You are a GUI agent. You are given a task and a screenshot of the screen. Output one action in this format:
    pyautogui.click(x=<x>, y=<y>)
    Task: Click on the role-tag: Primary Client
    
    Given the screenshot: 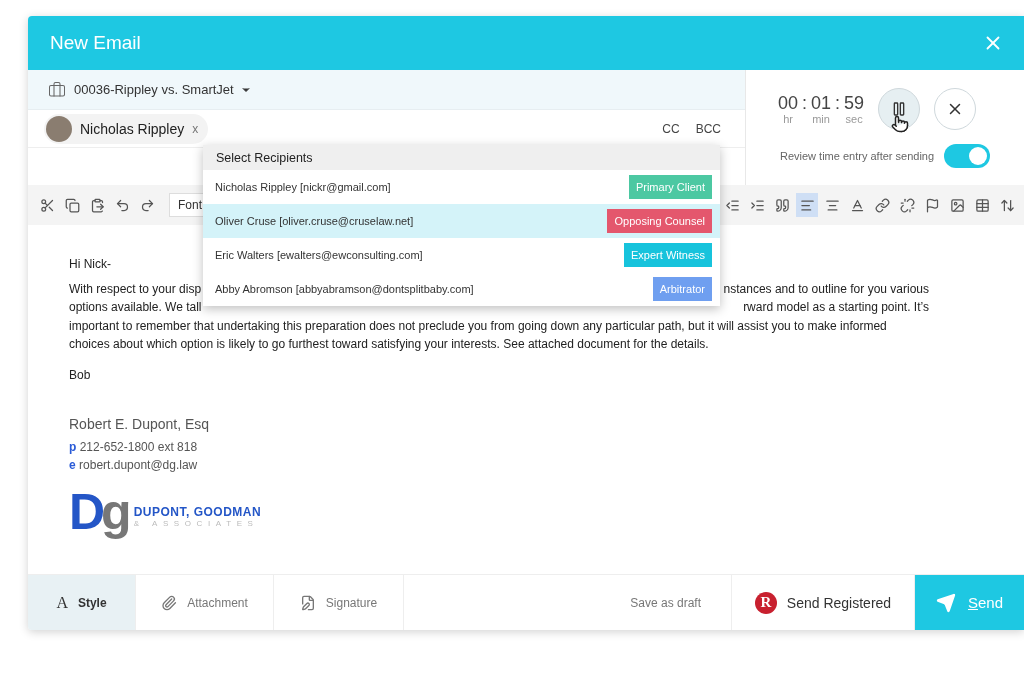 What is the action you would take?
    pyautogui.click(x=670, y=187)
    